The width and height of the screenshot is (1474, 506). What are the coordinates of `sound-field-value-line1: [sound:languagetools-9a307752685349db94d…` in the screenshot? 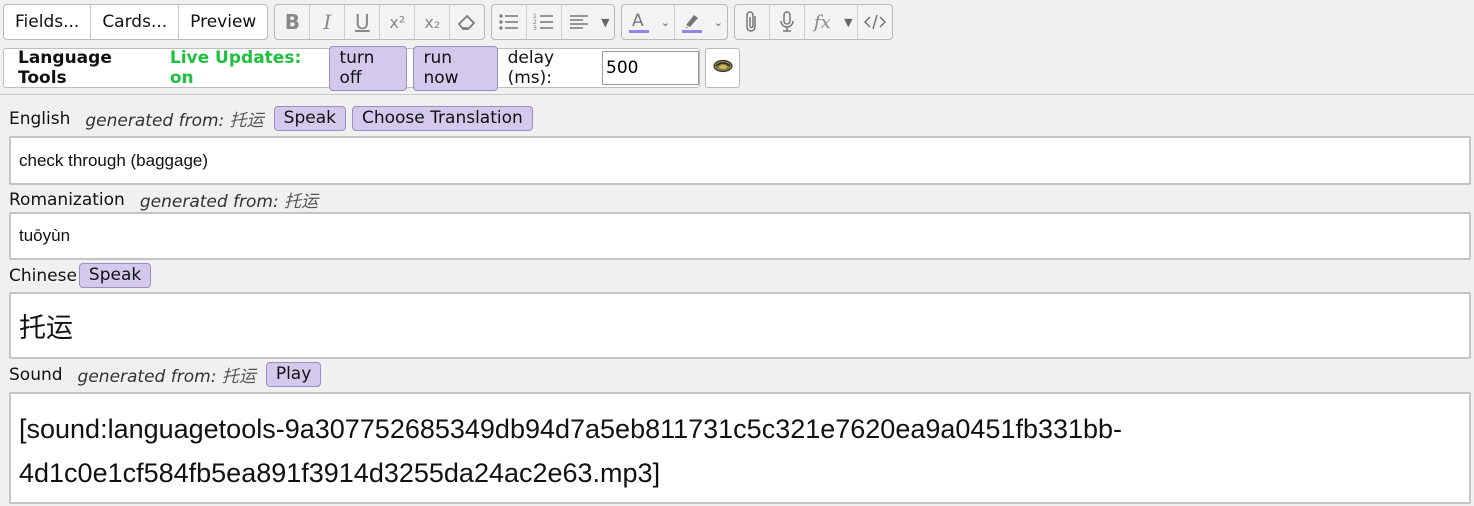 It's located at (571, 429).